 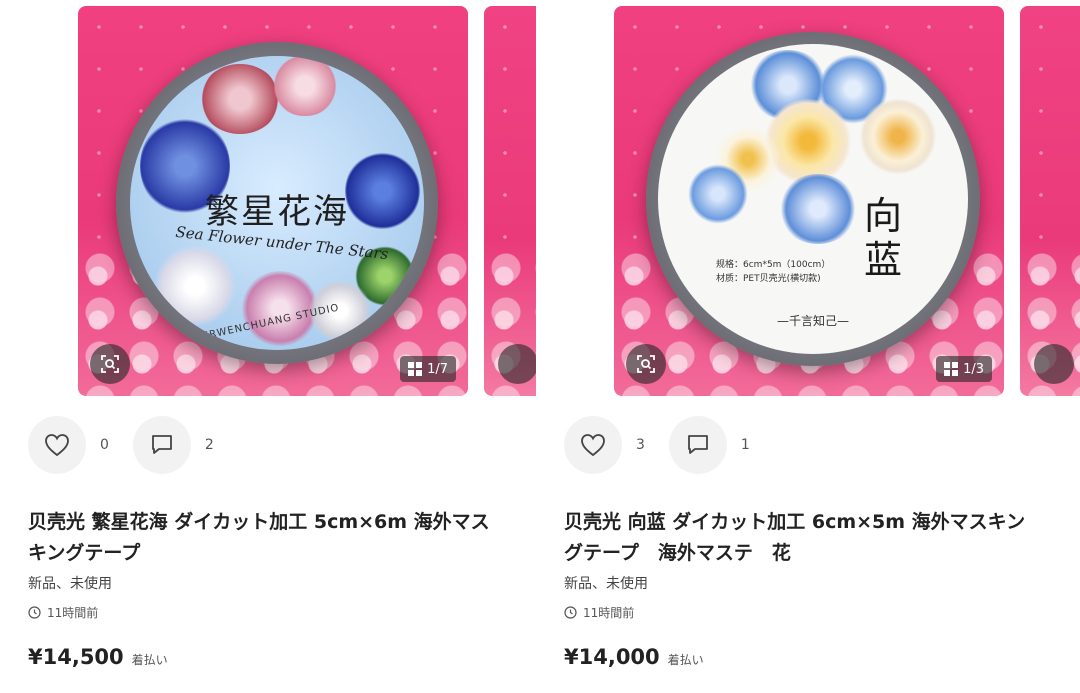 I want to click on price-row: ¥14,000 着払い, so click(x=634, y=657).